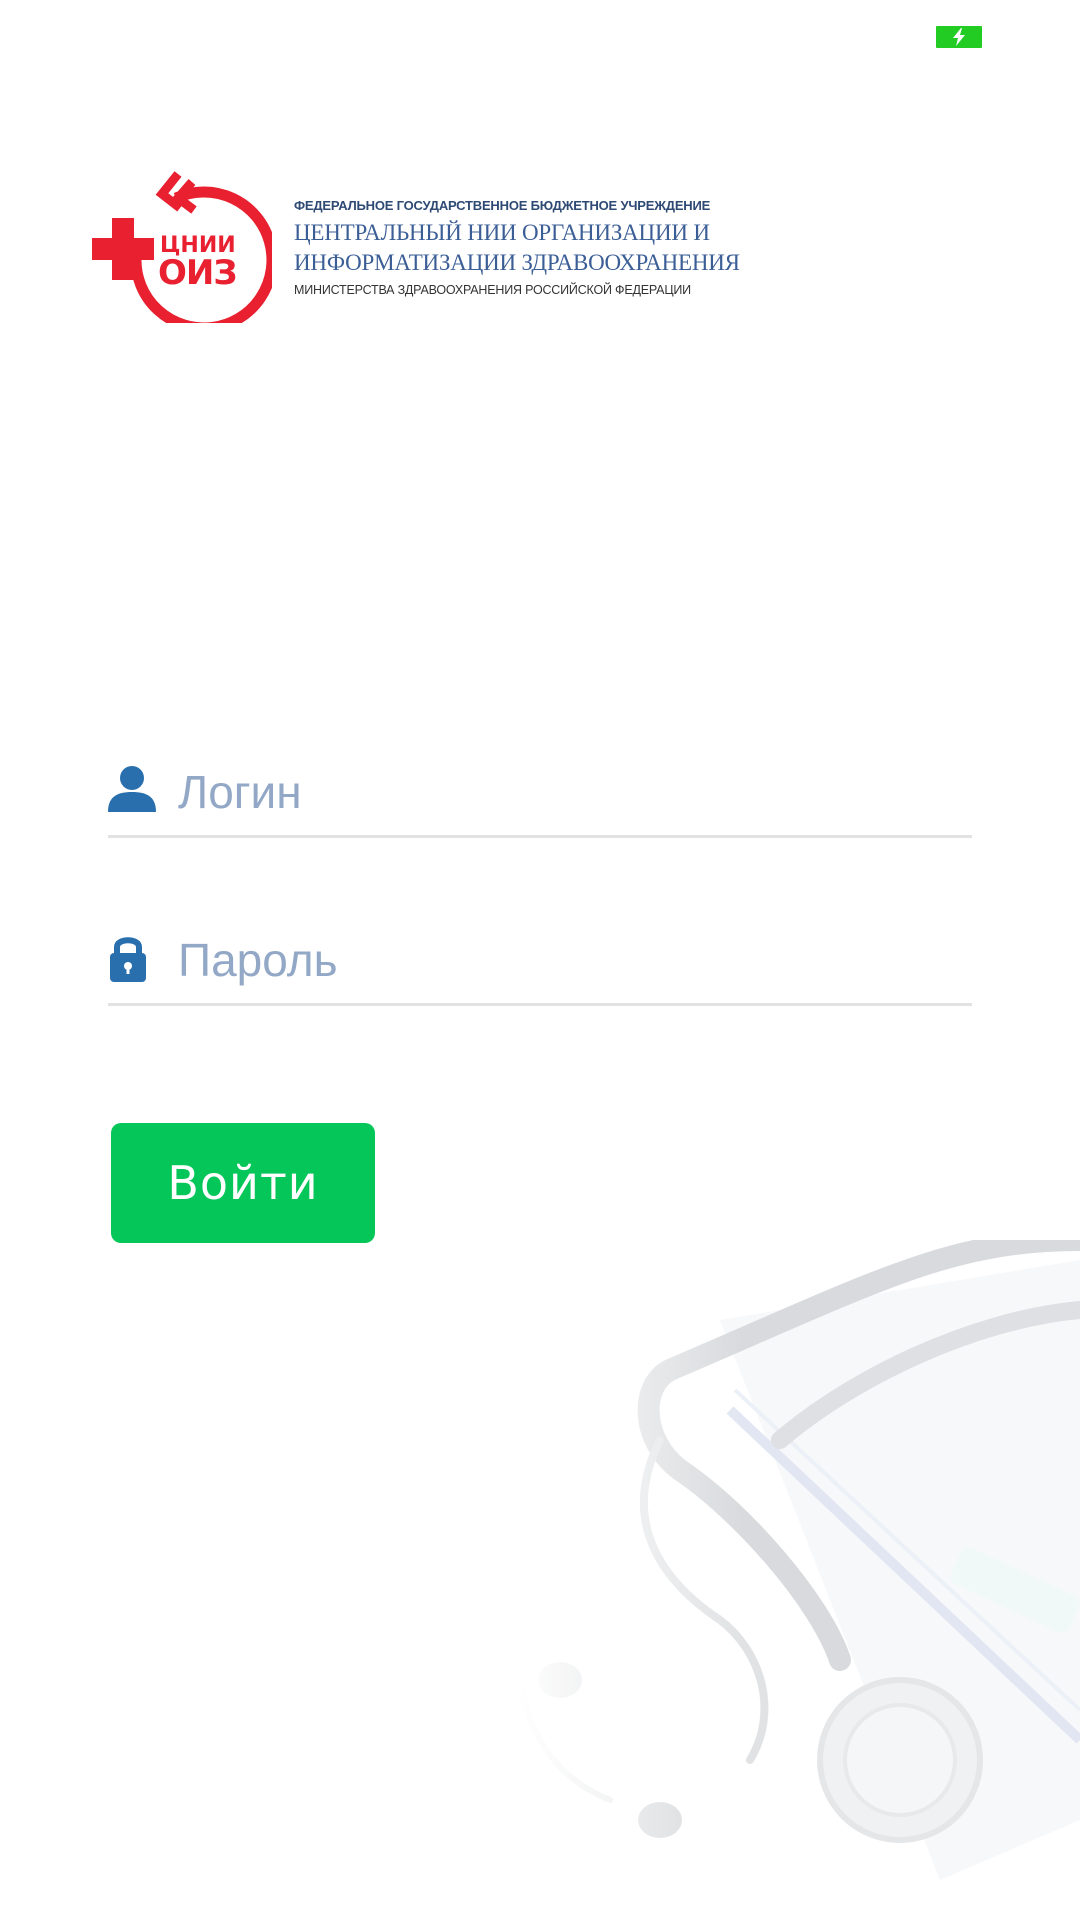 The height and width of the screenshot is (1920, 1080). I want to click on password-underline, so click(540, 1004).